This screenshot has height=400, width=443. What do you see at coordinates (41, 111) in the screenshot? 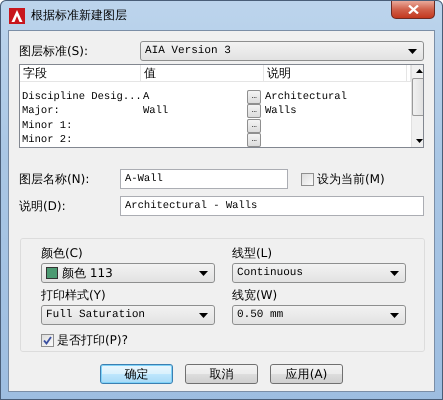
I see `table-cell-text: Major:` at bounding box center [41, 111].